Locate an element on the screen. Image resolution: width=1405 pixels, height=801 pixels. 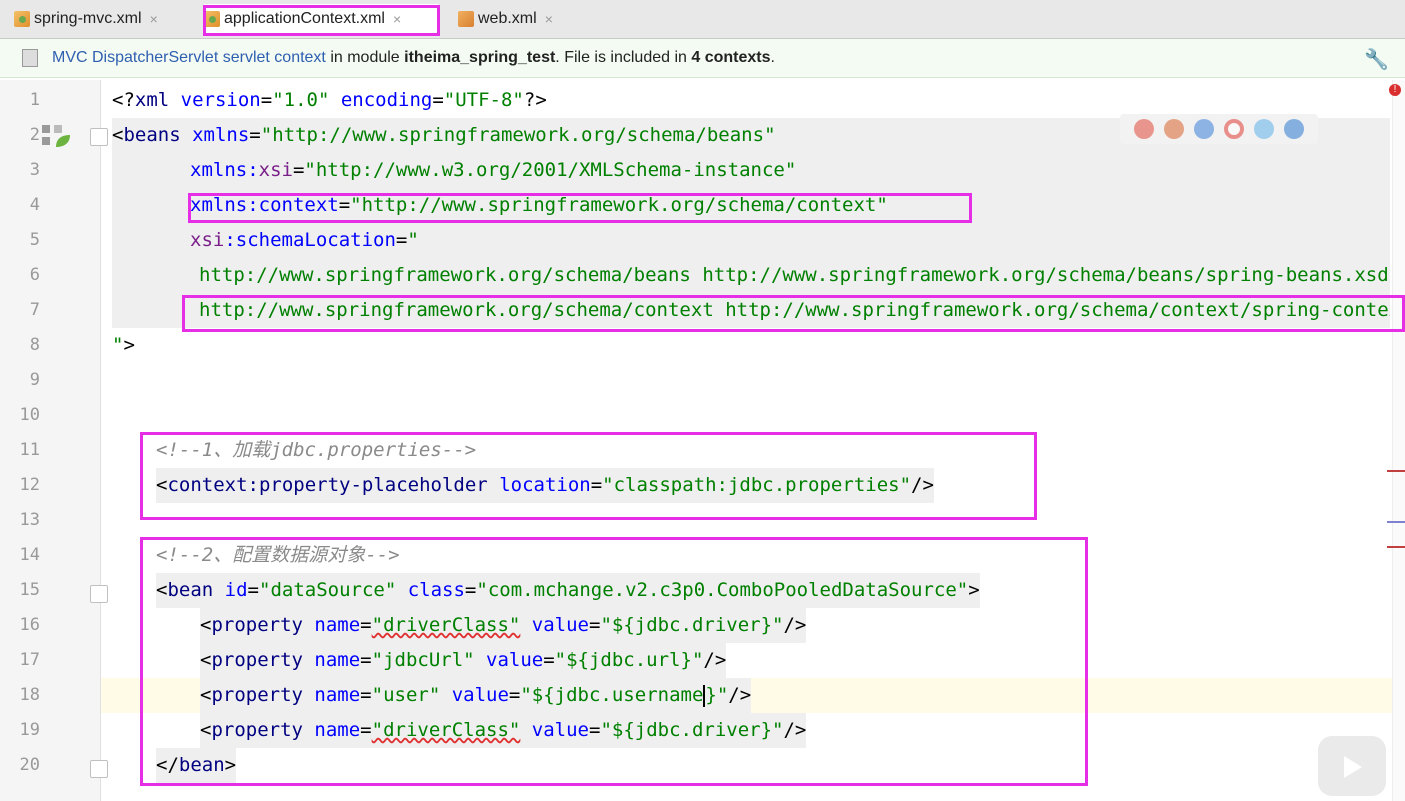
schema-location-highlight-box is located at coordinates (793, 313).